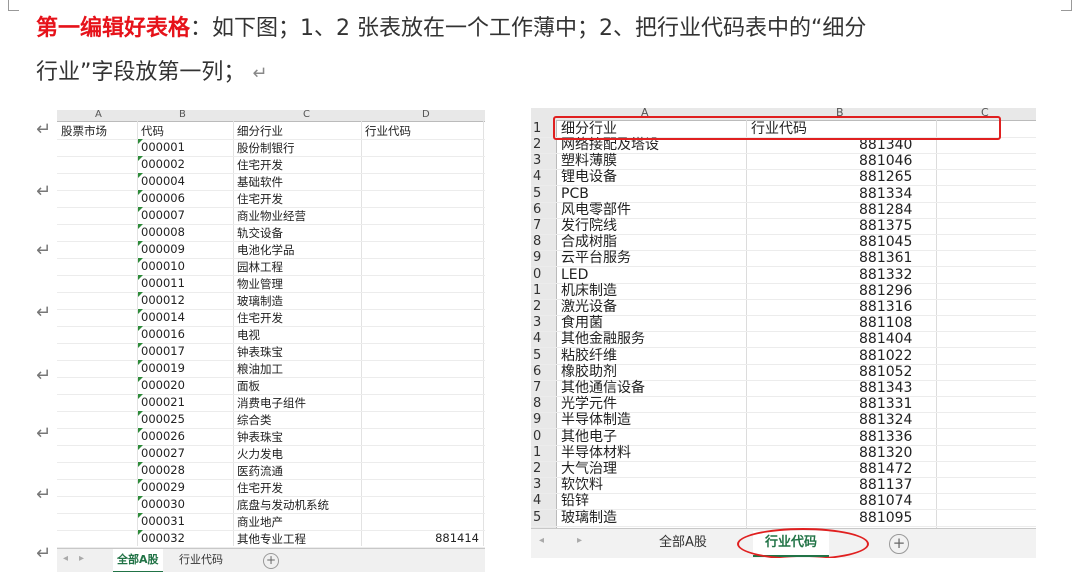 Image resolution: width=1080 pixels, height=573 pixels. What do you see at coordinates (582, 323) in the screenshot?
I see `cell-sub-industry: 食用菌` at bounding box center [582, 323].